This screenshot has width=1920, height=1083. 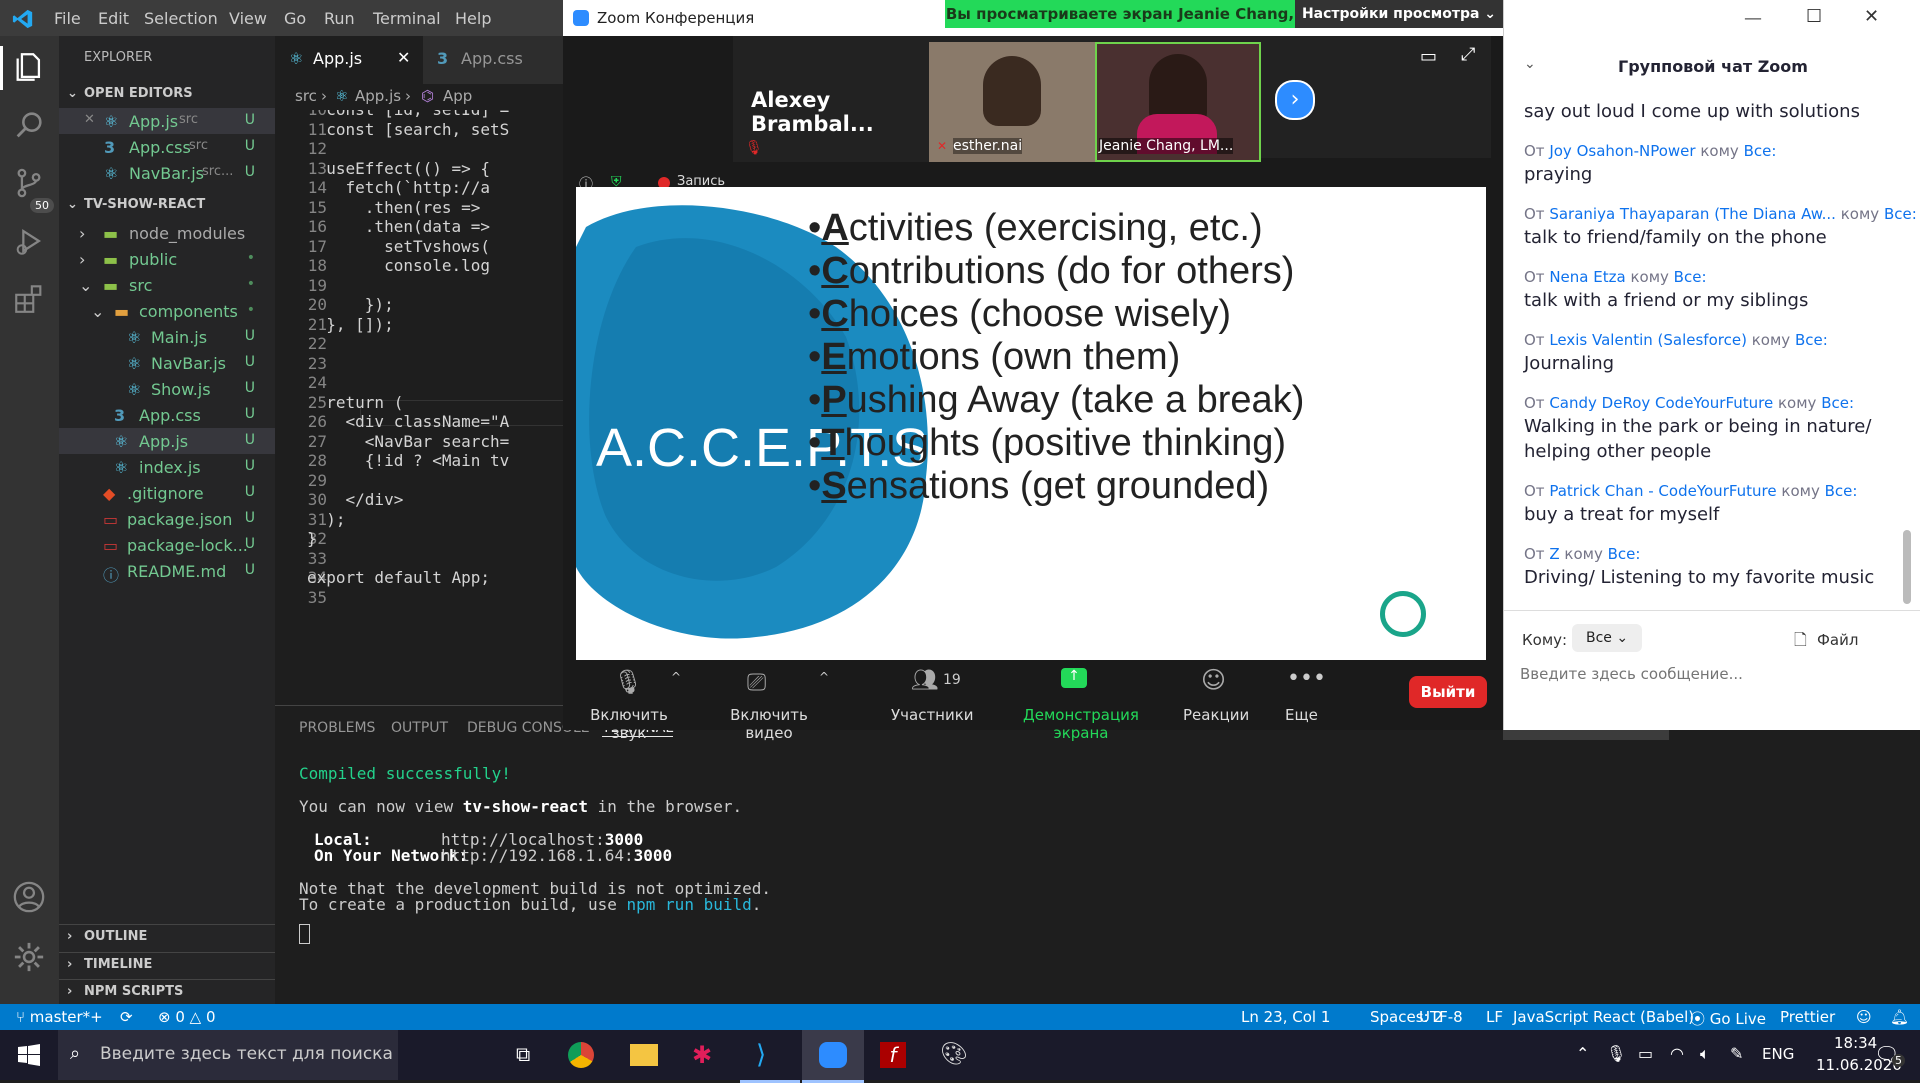 What do you see at coordinates (954, 1054) in the screenshot?
I see `paint-icon: 🎨︎` at bounding box center [954, 1054].